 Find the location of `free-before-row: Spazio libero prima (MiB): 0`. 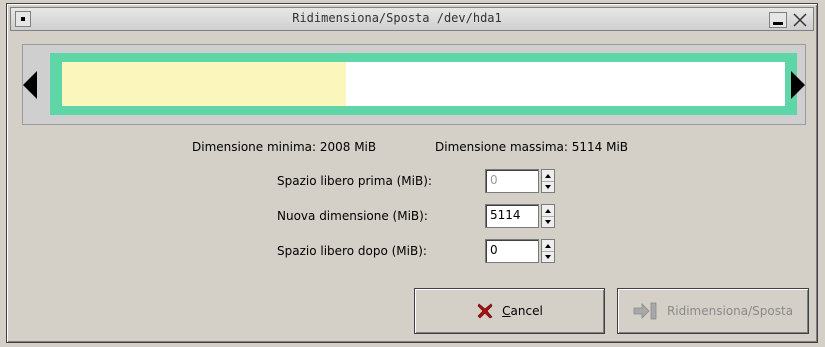

free-before-row: Spazio libero prima (MiB): 0 is located at coordinates (413, 181).